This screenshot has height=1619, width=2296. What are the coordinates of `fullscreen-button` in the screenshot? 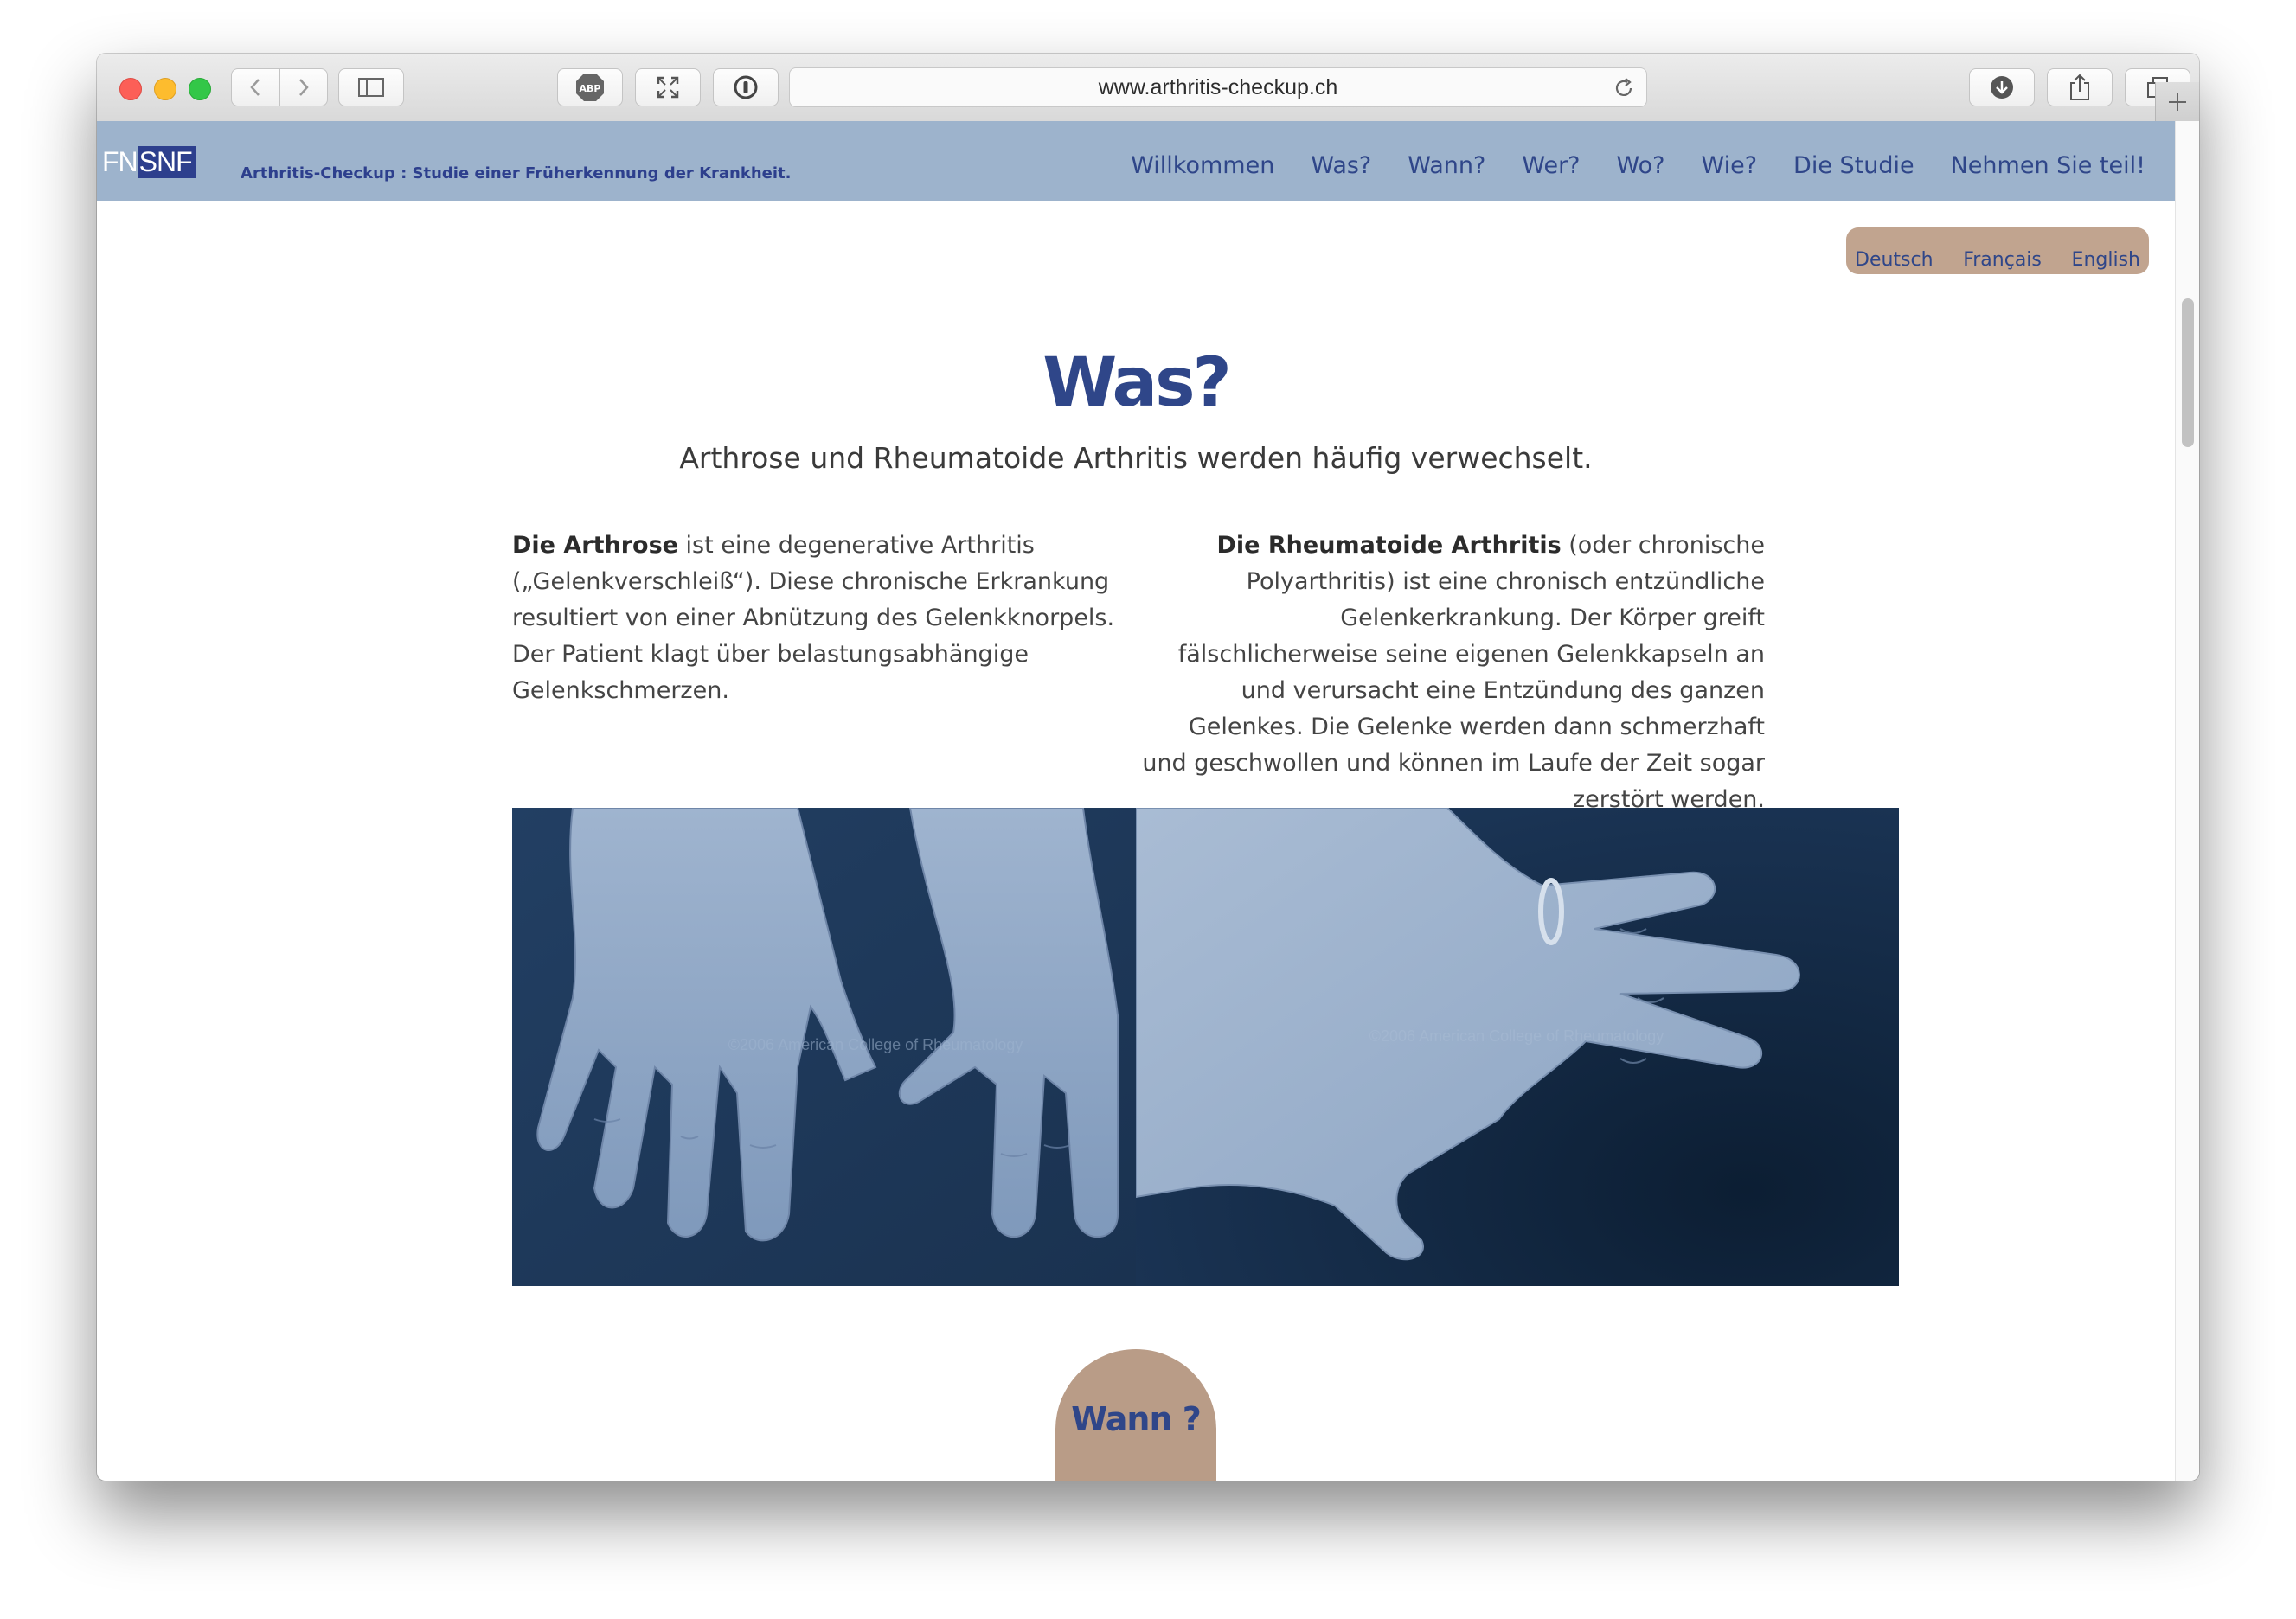 It's located at (668, 87).